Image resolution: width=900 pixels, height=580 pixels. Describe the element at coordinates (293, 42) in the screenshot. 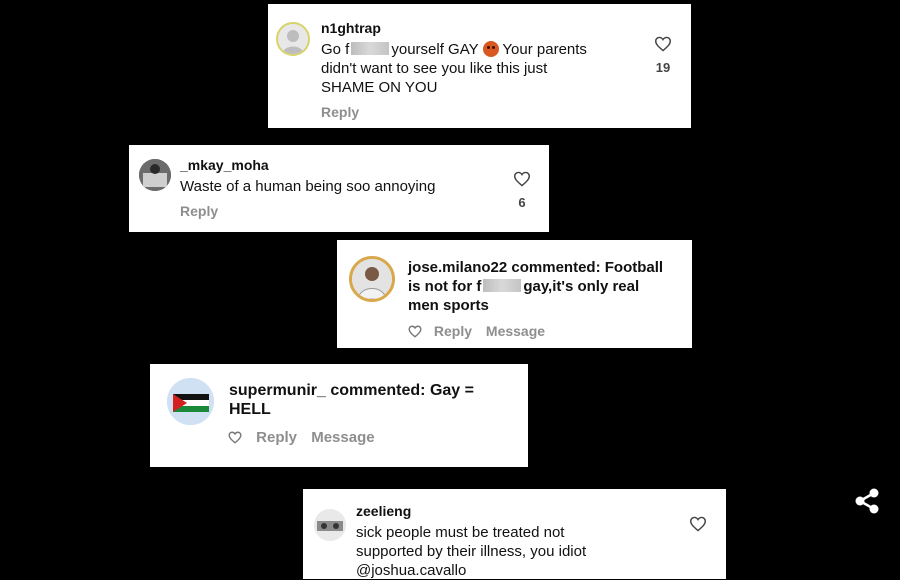

I see `default-avatar-icon` at that location.